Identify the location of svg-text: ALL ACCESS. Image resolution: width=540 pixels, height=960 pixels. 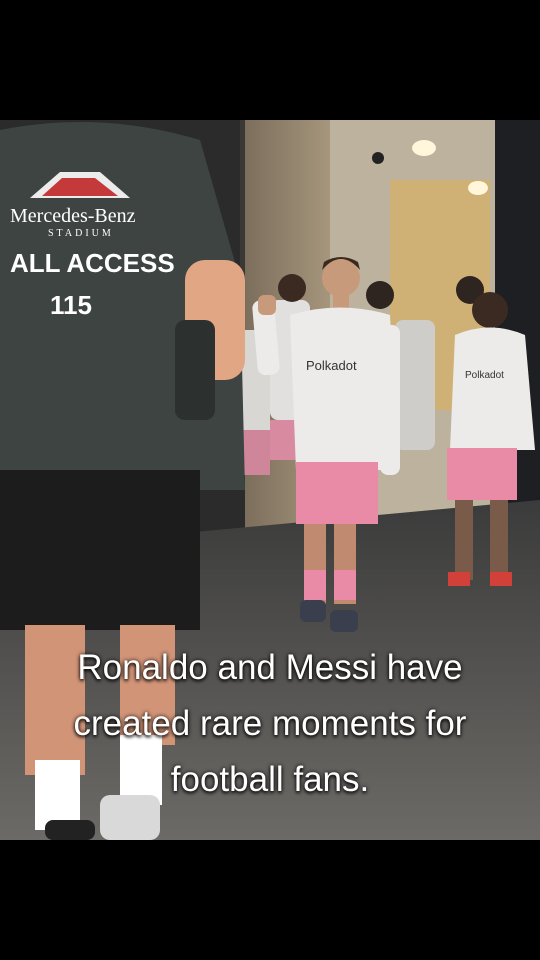
(92, 263).